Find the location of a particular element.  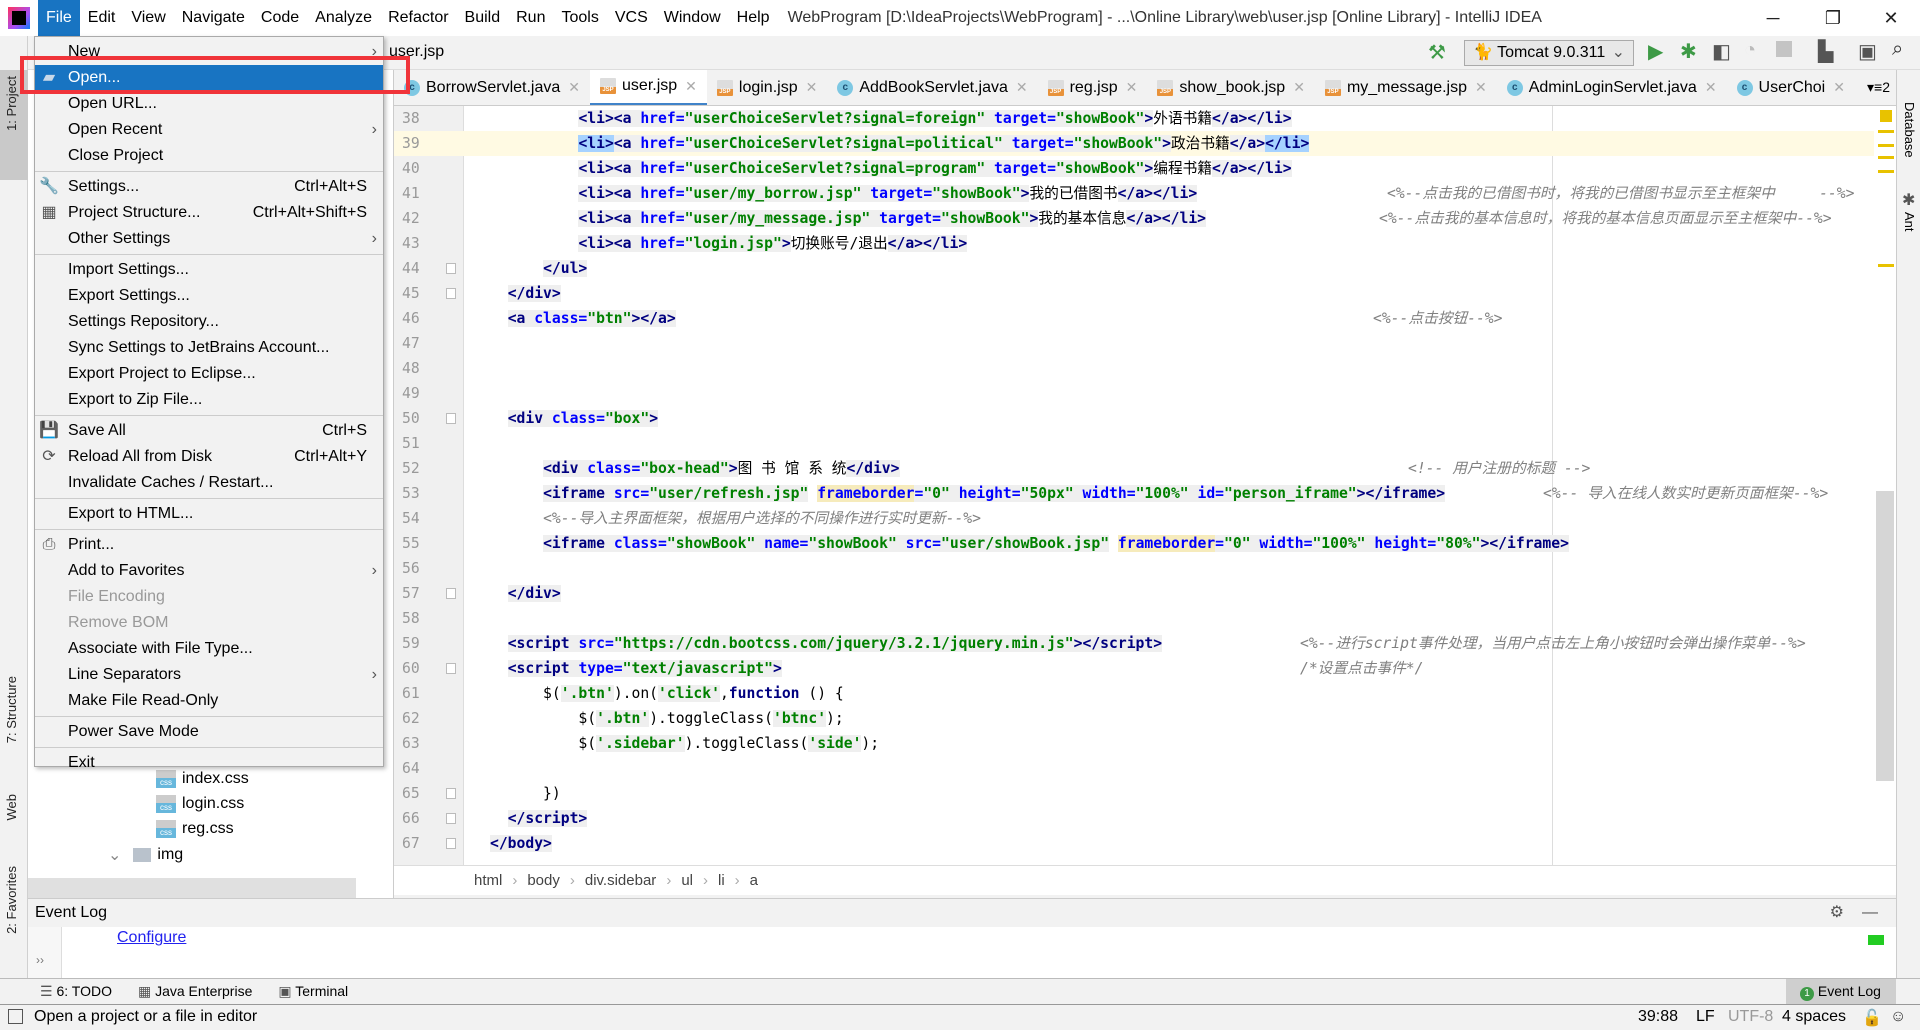

file-menu-item-exit: Exit is located at coordinates (209, 763).